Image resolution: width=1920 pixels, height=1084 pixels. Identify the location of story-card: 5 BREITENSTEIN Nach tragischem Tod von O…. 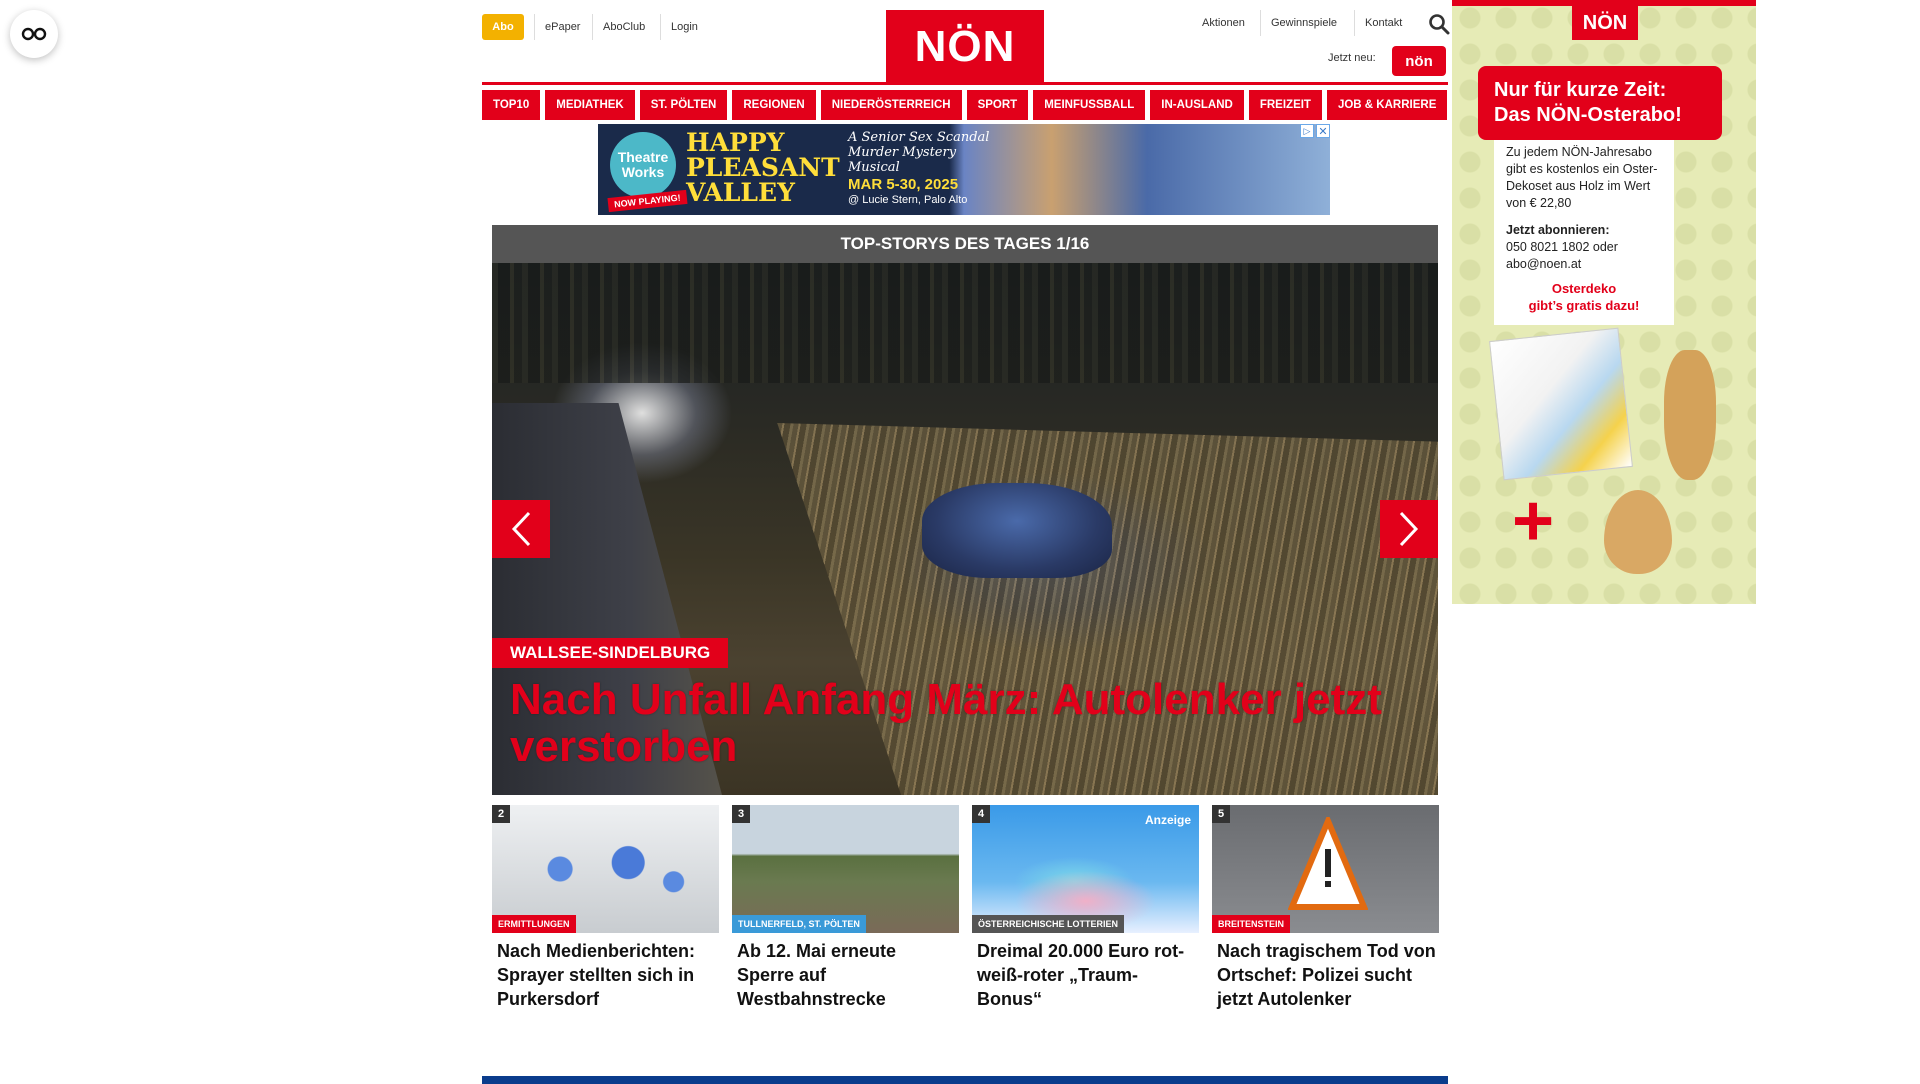
(1325, 910).